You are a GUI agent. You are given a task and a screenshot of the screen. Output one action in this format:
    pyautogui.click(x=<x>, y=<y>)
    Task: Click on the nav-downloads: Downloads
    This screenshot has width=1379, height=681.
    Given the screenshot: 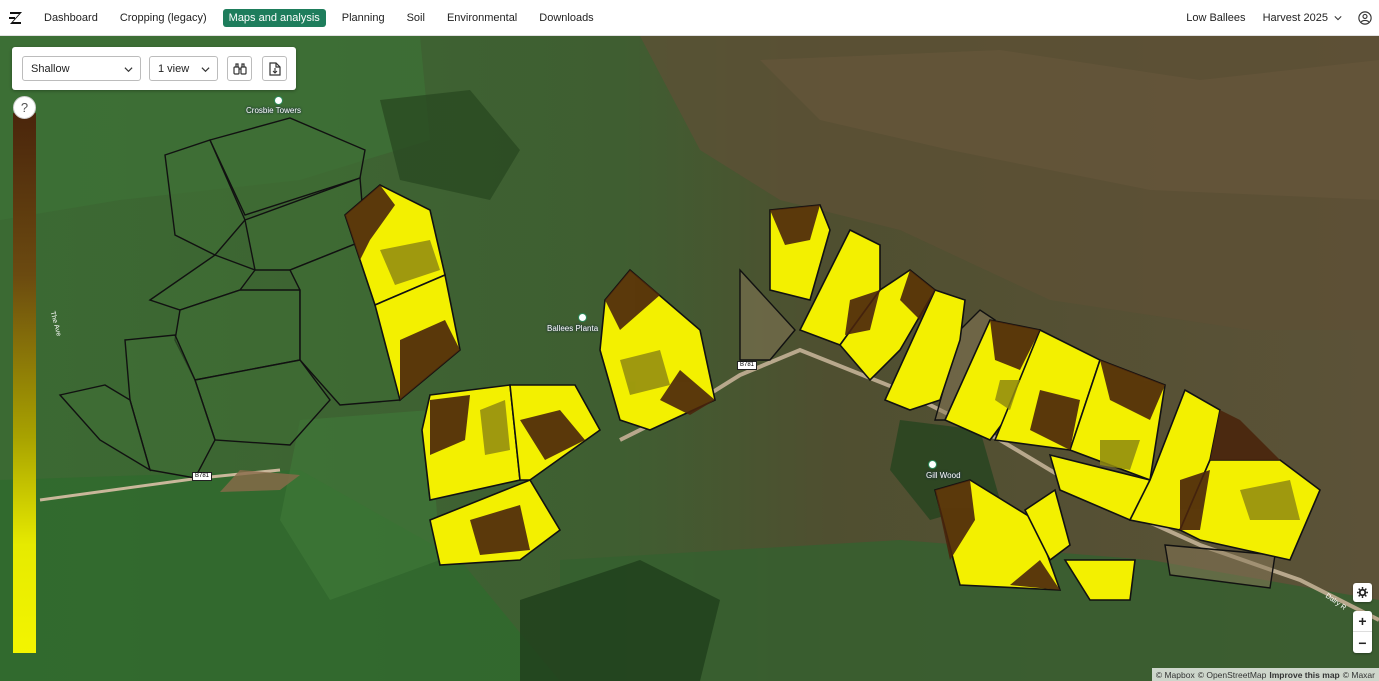 What is the action you would take?
    pyautogui.click(x=566, y=18)
    